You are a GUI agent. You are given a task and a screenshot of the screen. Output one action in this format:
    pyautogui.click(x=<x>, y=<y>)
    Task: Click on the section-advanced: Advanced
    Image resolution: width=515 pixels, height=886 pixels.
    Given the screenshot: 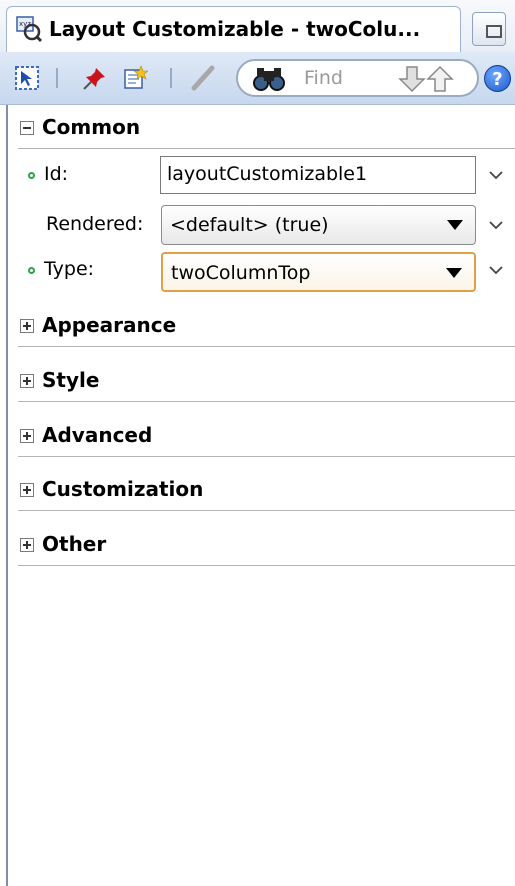 What is the action you would take?
    pyautogui.click(x=266, y=438)
    